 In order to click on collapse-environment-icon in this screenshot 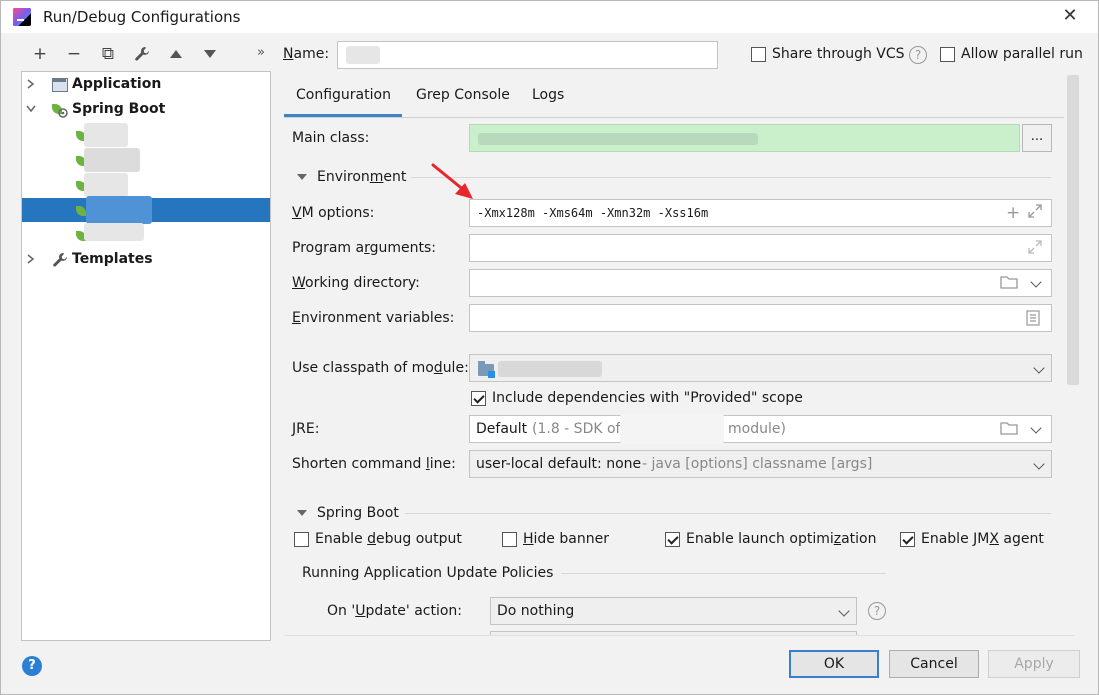, I will do `click(302, 177)`.